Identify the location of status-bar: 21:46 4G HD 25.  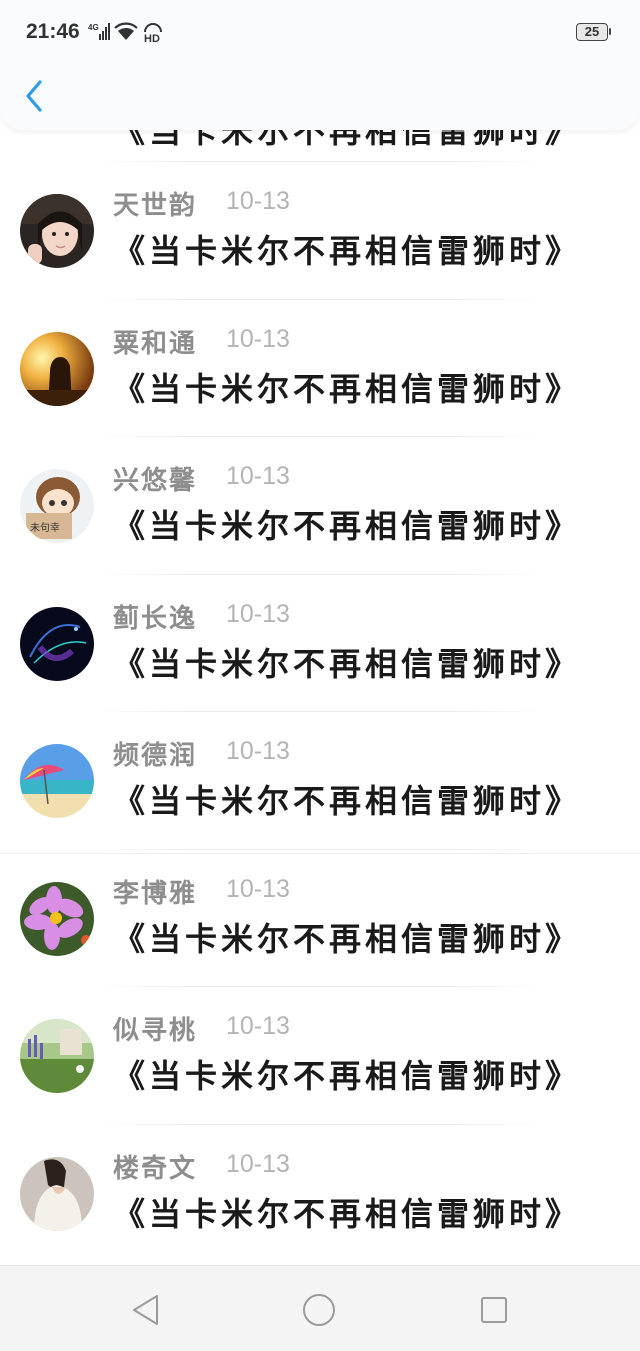
(320, 33).